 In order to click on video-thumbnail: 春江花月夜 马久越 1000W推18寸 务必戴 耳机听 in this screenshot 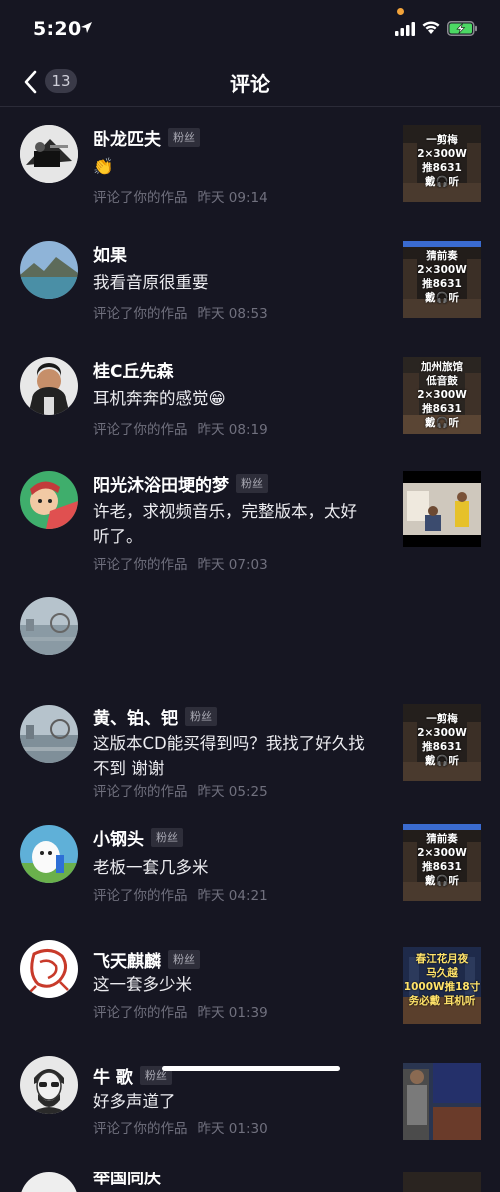, I will do `click(442, 985)`.